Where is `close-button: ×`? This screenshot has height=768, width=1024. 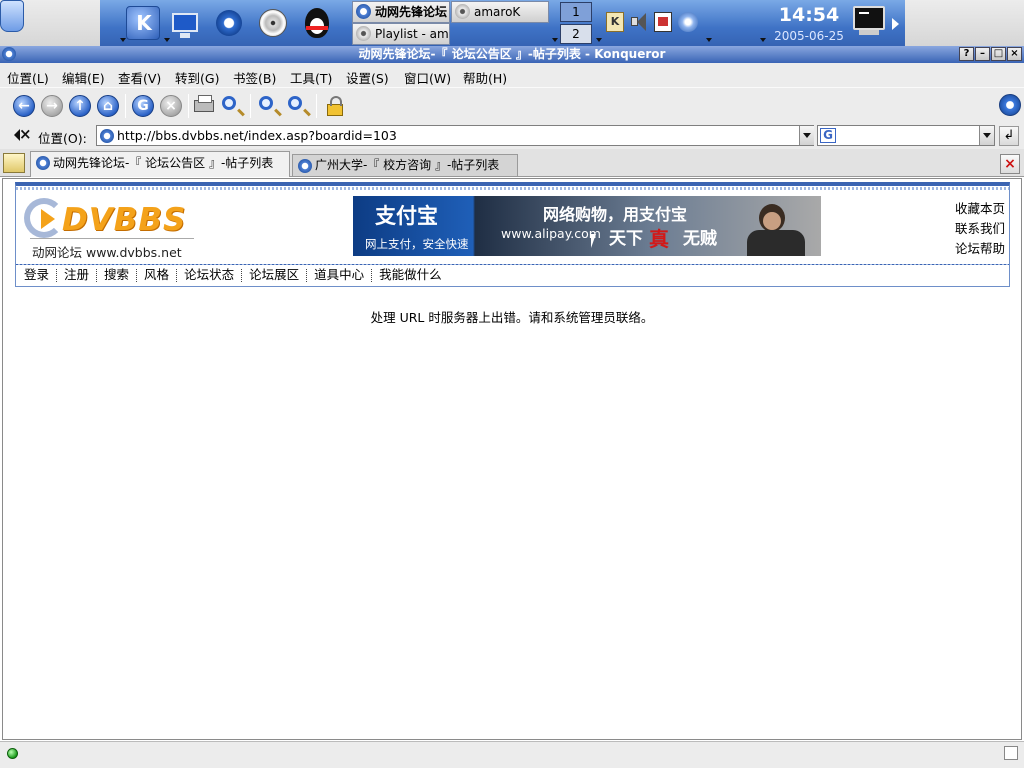 close-button: × is located at coordinates (1014, 54).